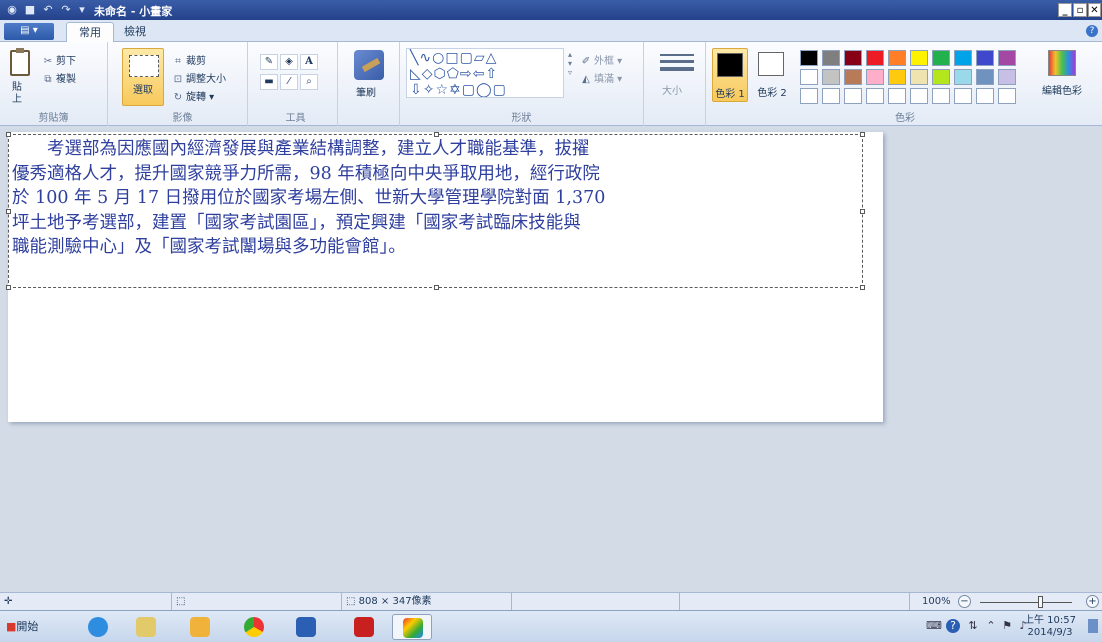 The width and height of the screenshot is (1102, 642). What do you see at coordinates (1093, 626) in the screenshot?
I see `show-desktop-button` at bounding box center [1093, 626].